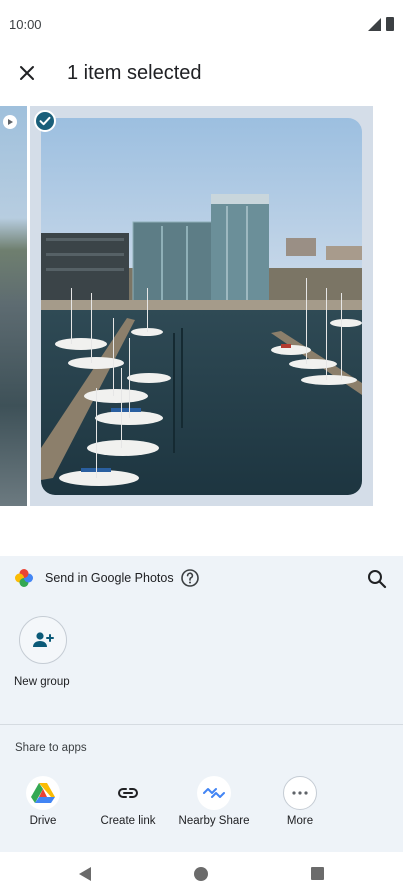 The height and width of the screenshot is (896, 403). What do you see at coordinates (134, 73) in the screenshot?
I see `page-title: 1 item selected` at bounding box center [134, 73].